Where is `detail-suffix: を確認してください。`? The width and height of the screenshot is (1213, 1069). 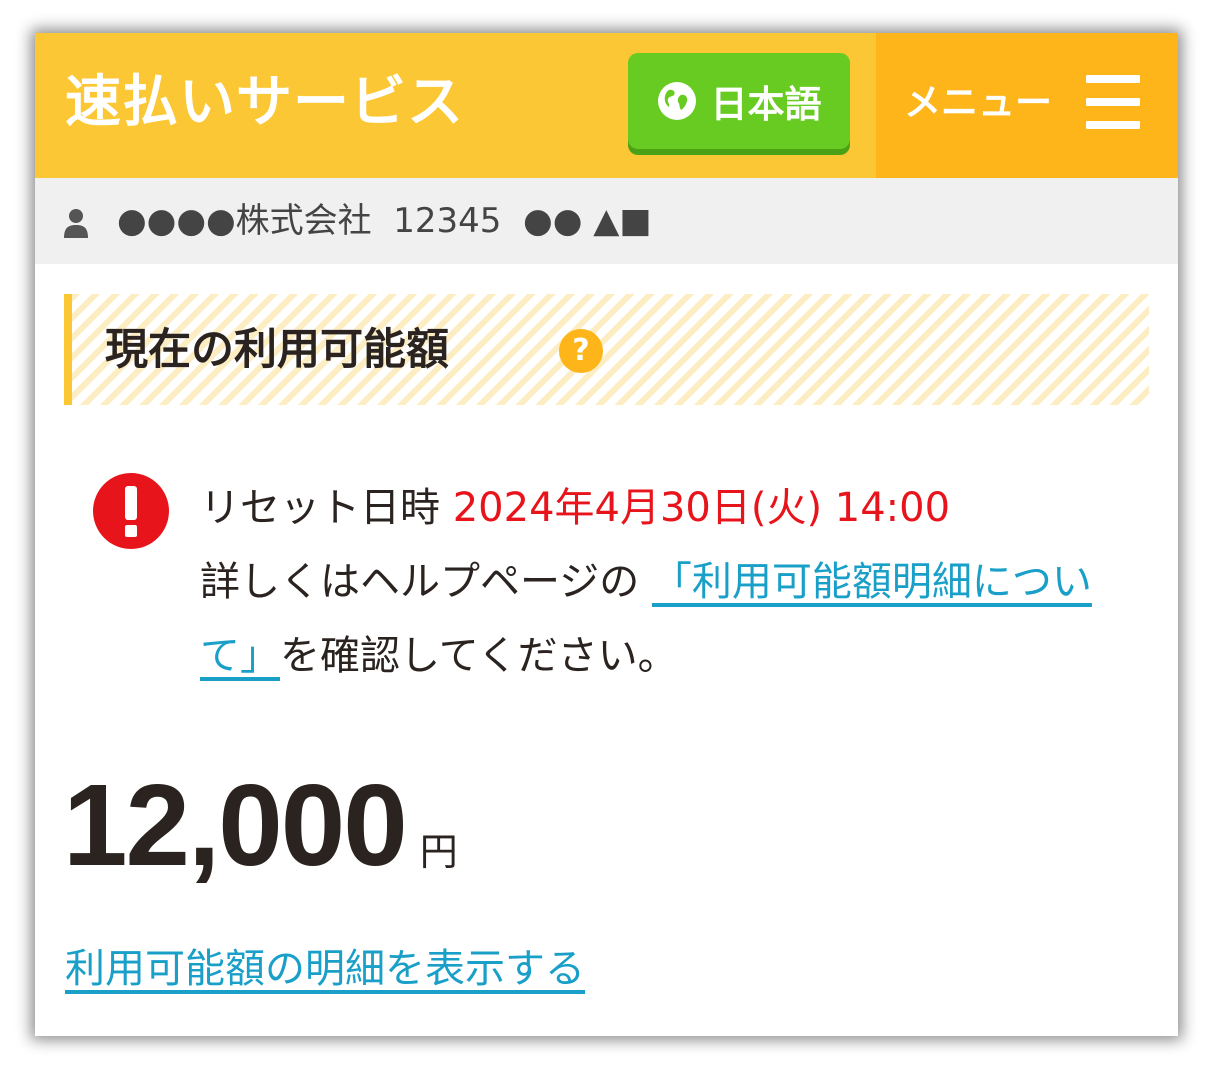
detail-suffix: を確認してください。 is located at coordinates (479, 656).